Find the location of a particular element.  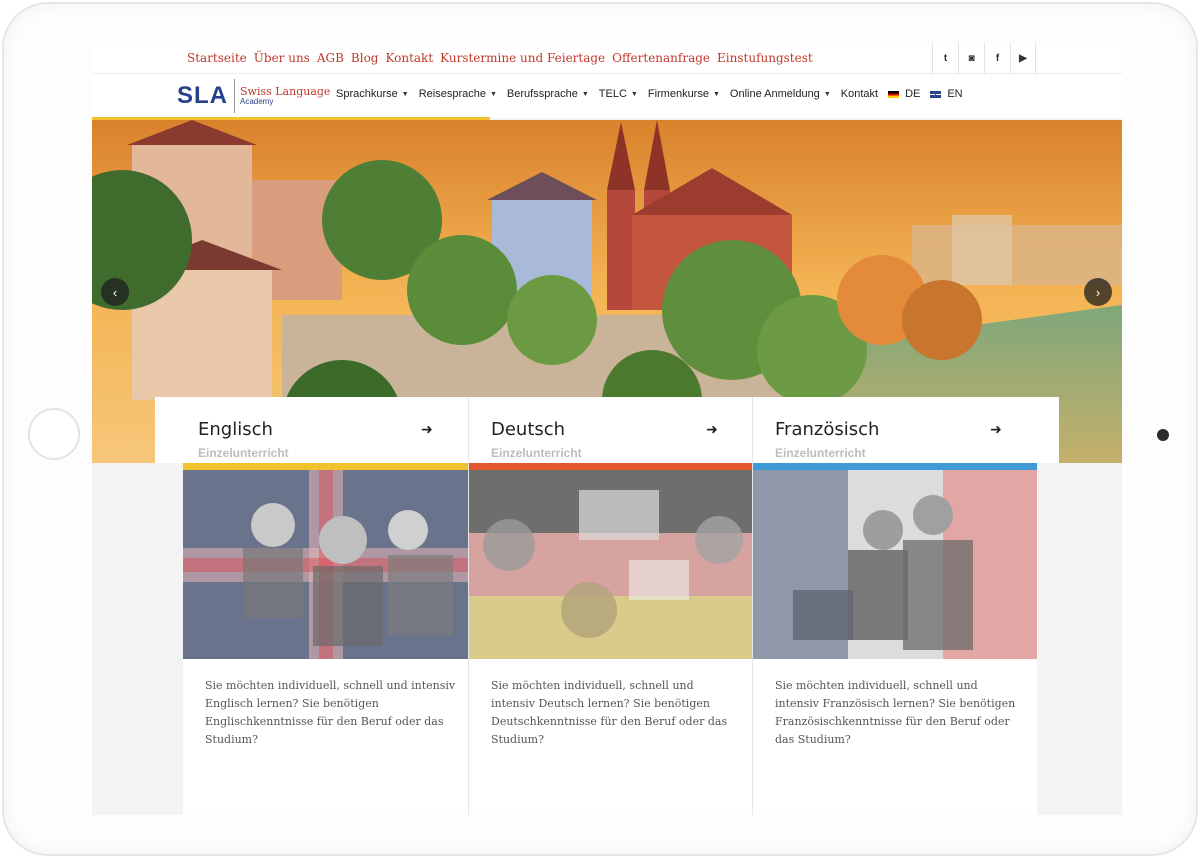

course-card-franzoesisch-header: Französisch Einzelunterricht ➜ is located at coordinates (905, 430).